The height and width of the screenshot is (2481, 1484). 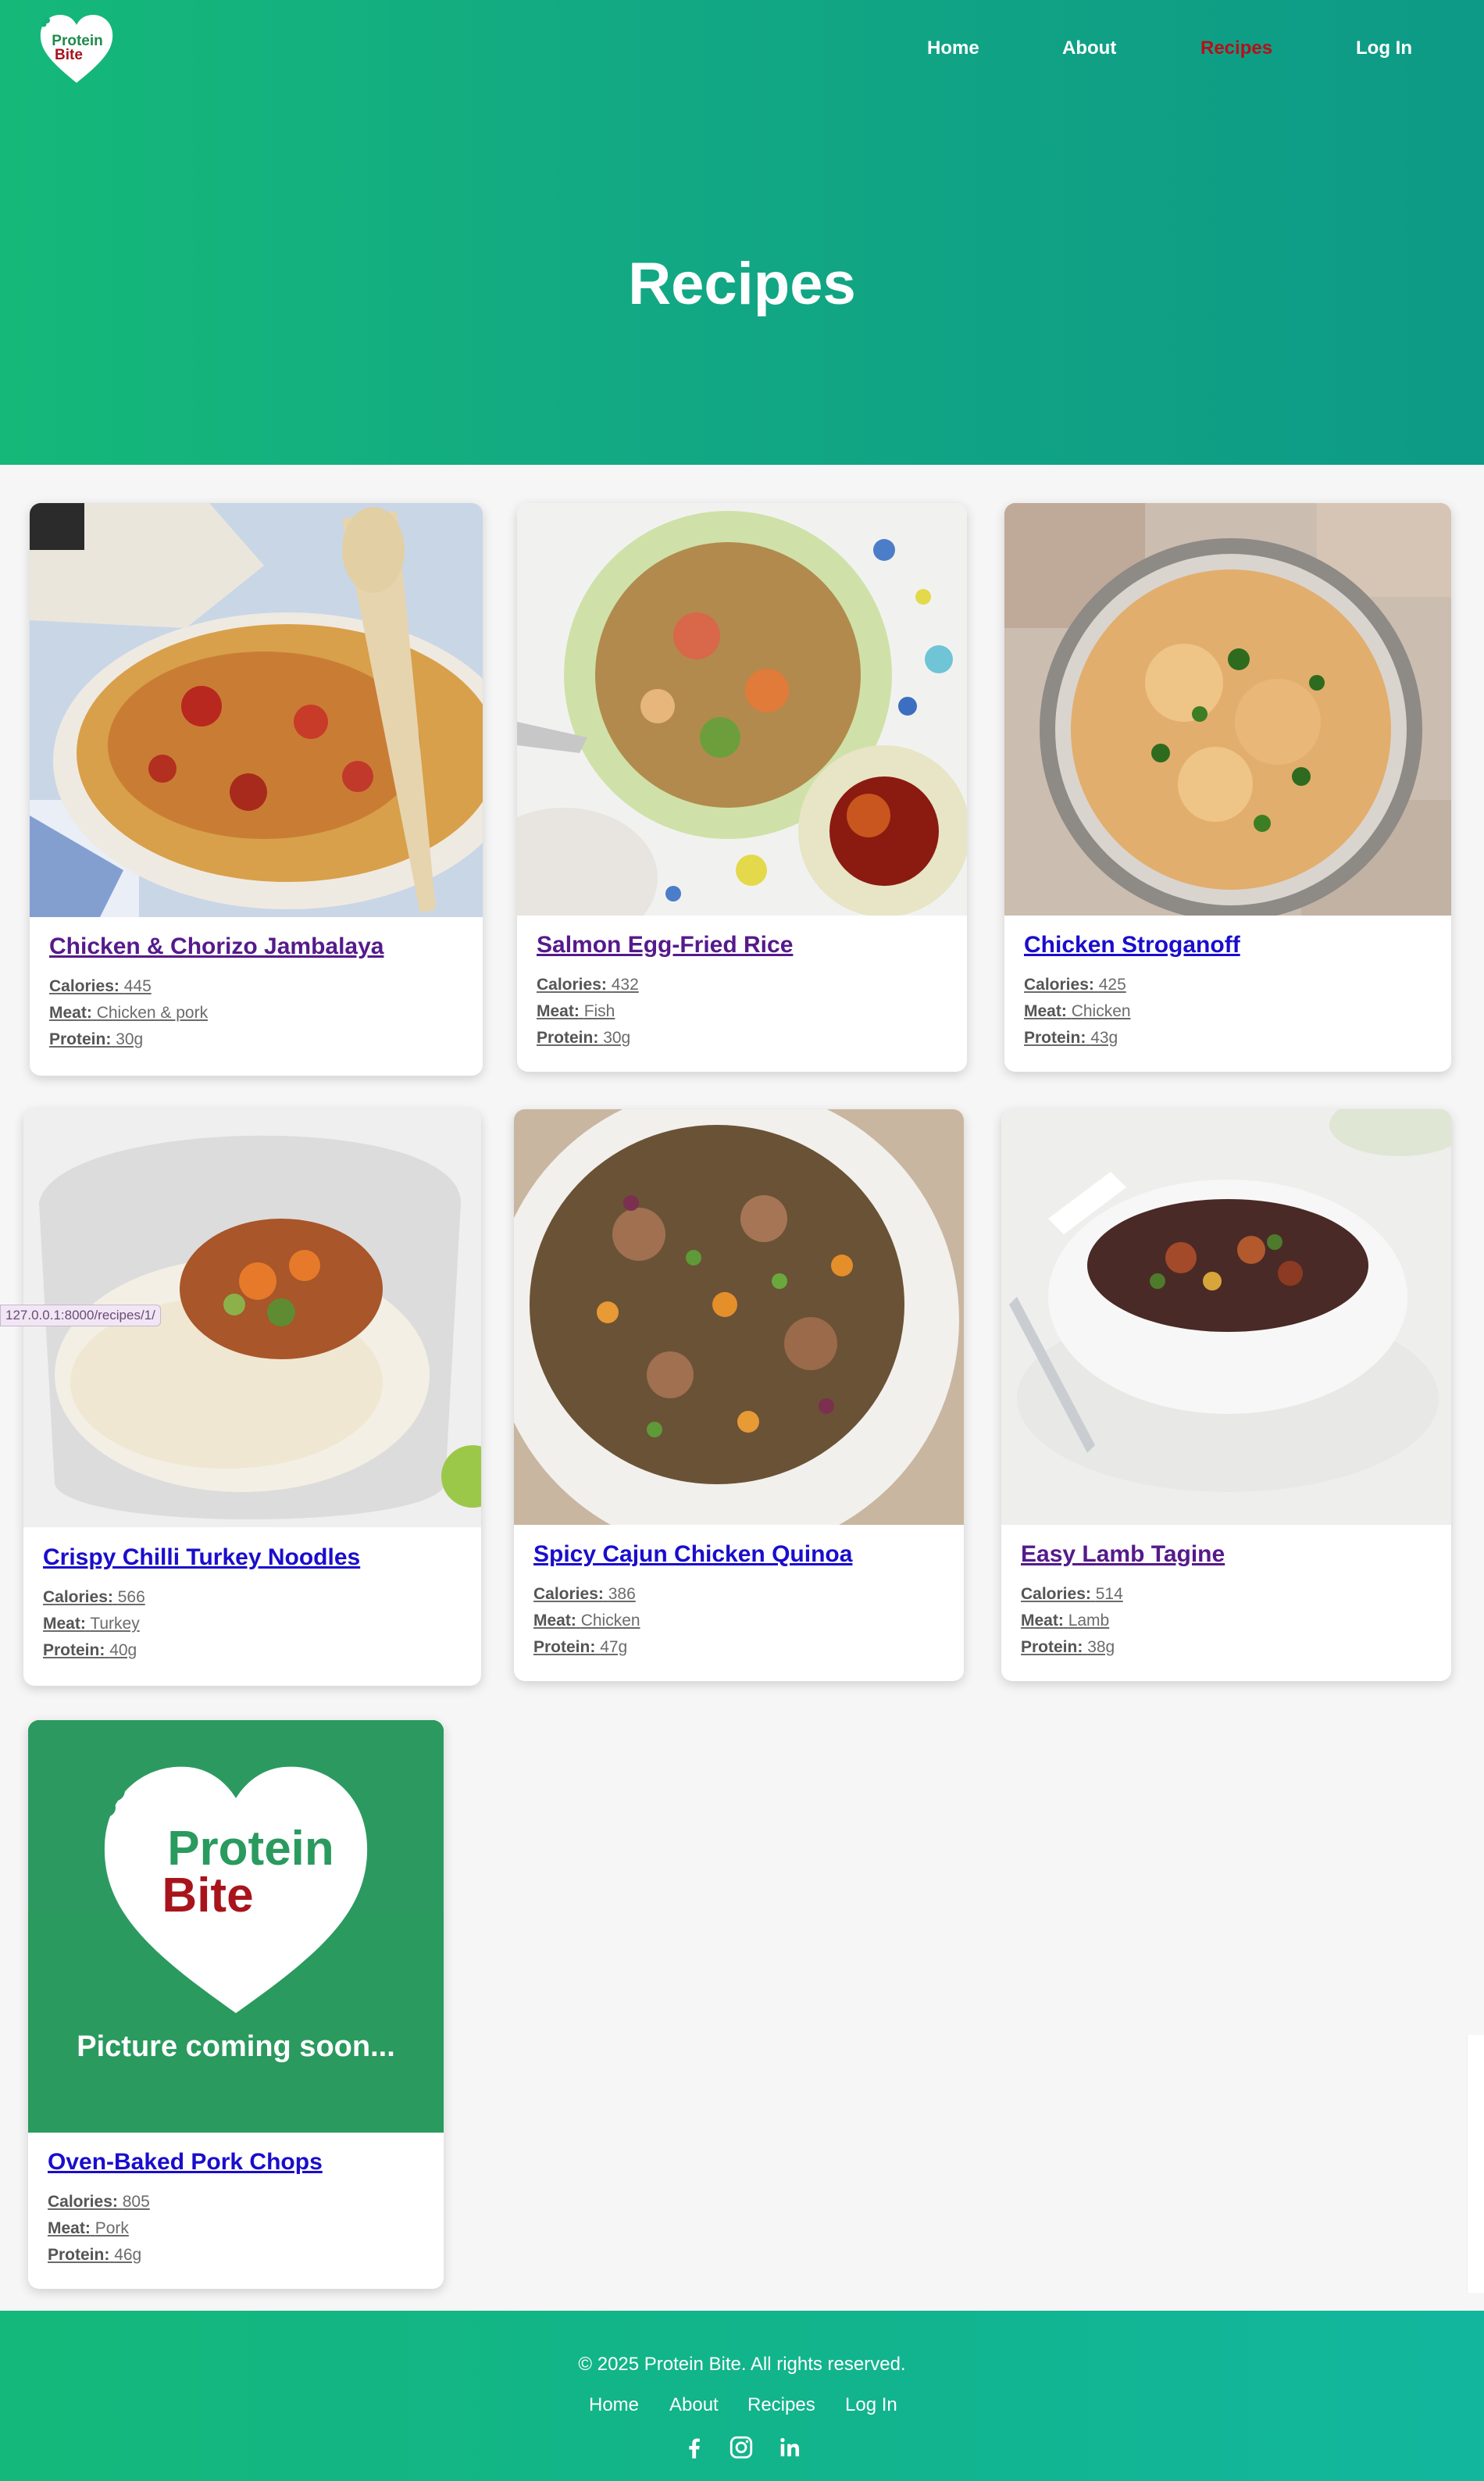 I want to click on protein-fact: Protein: 38g, so click(x=1236, y=1647).